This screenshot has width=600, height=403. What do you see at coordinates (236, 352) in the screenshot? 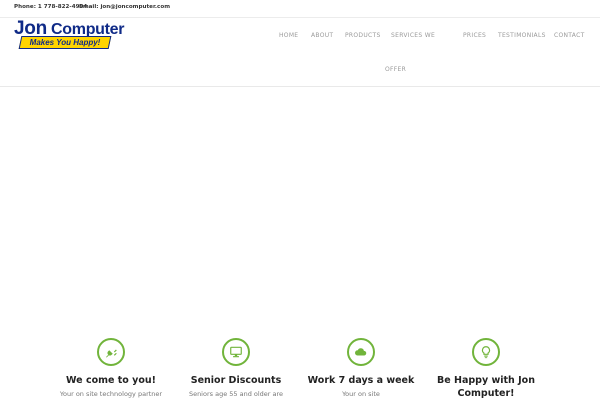
I see `monitor-icon` at bounding box center [236, 352].